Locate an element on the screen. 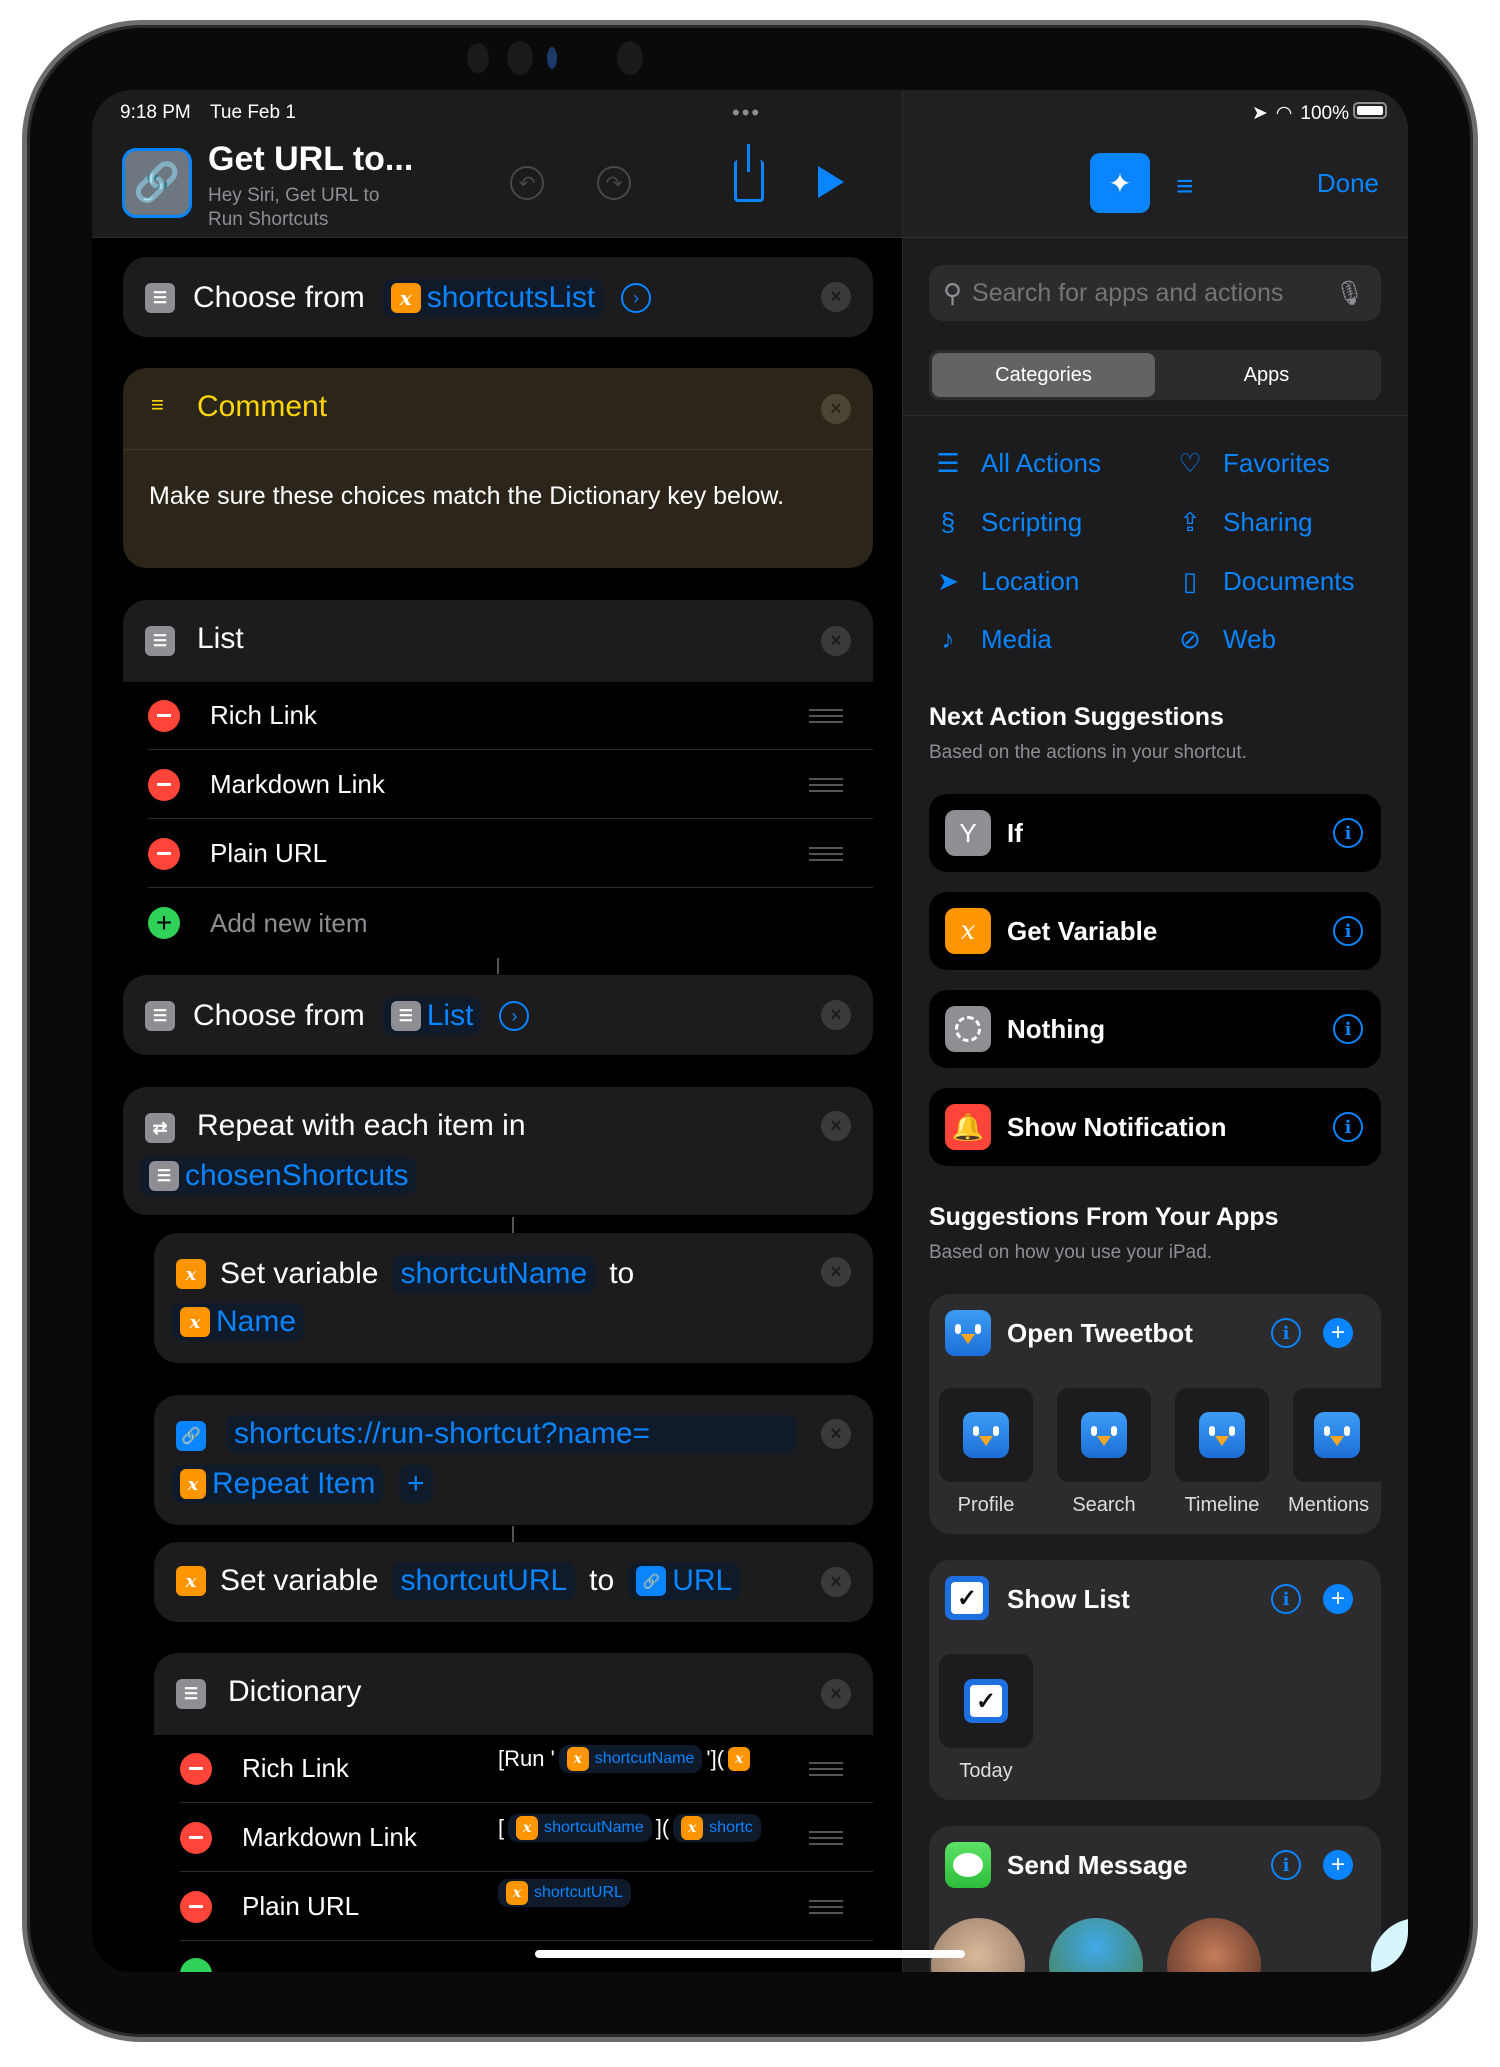 The width and height of the screenshot is (1500, 2067). add-item-icon is located at coordinates (196, 1965).